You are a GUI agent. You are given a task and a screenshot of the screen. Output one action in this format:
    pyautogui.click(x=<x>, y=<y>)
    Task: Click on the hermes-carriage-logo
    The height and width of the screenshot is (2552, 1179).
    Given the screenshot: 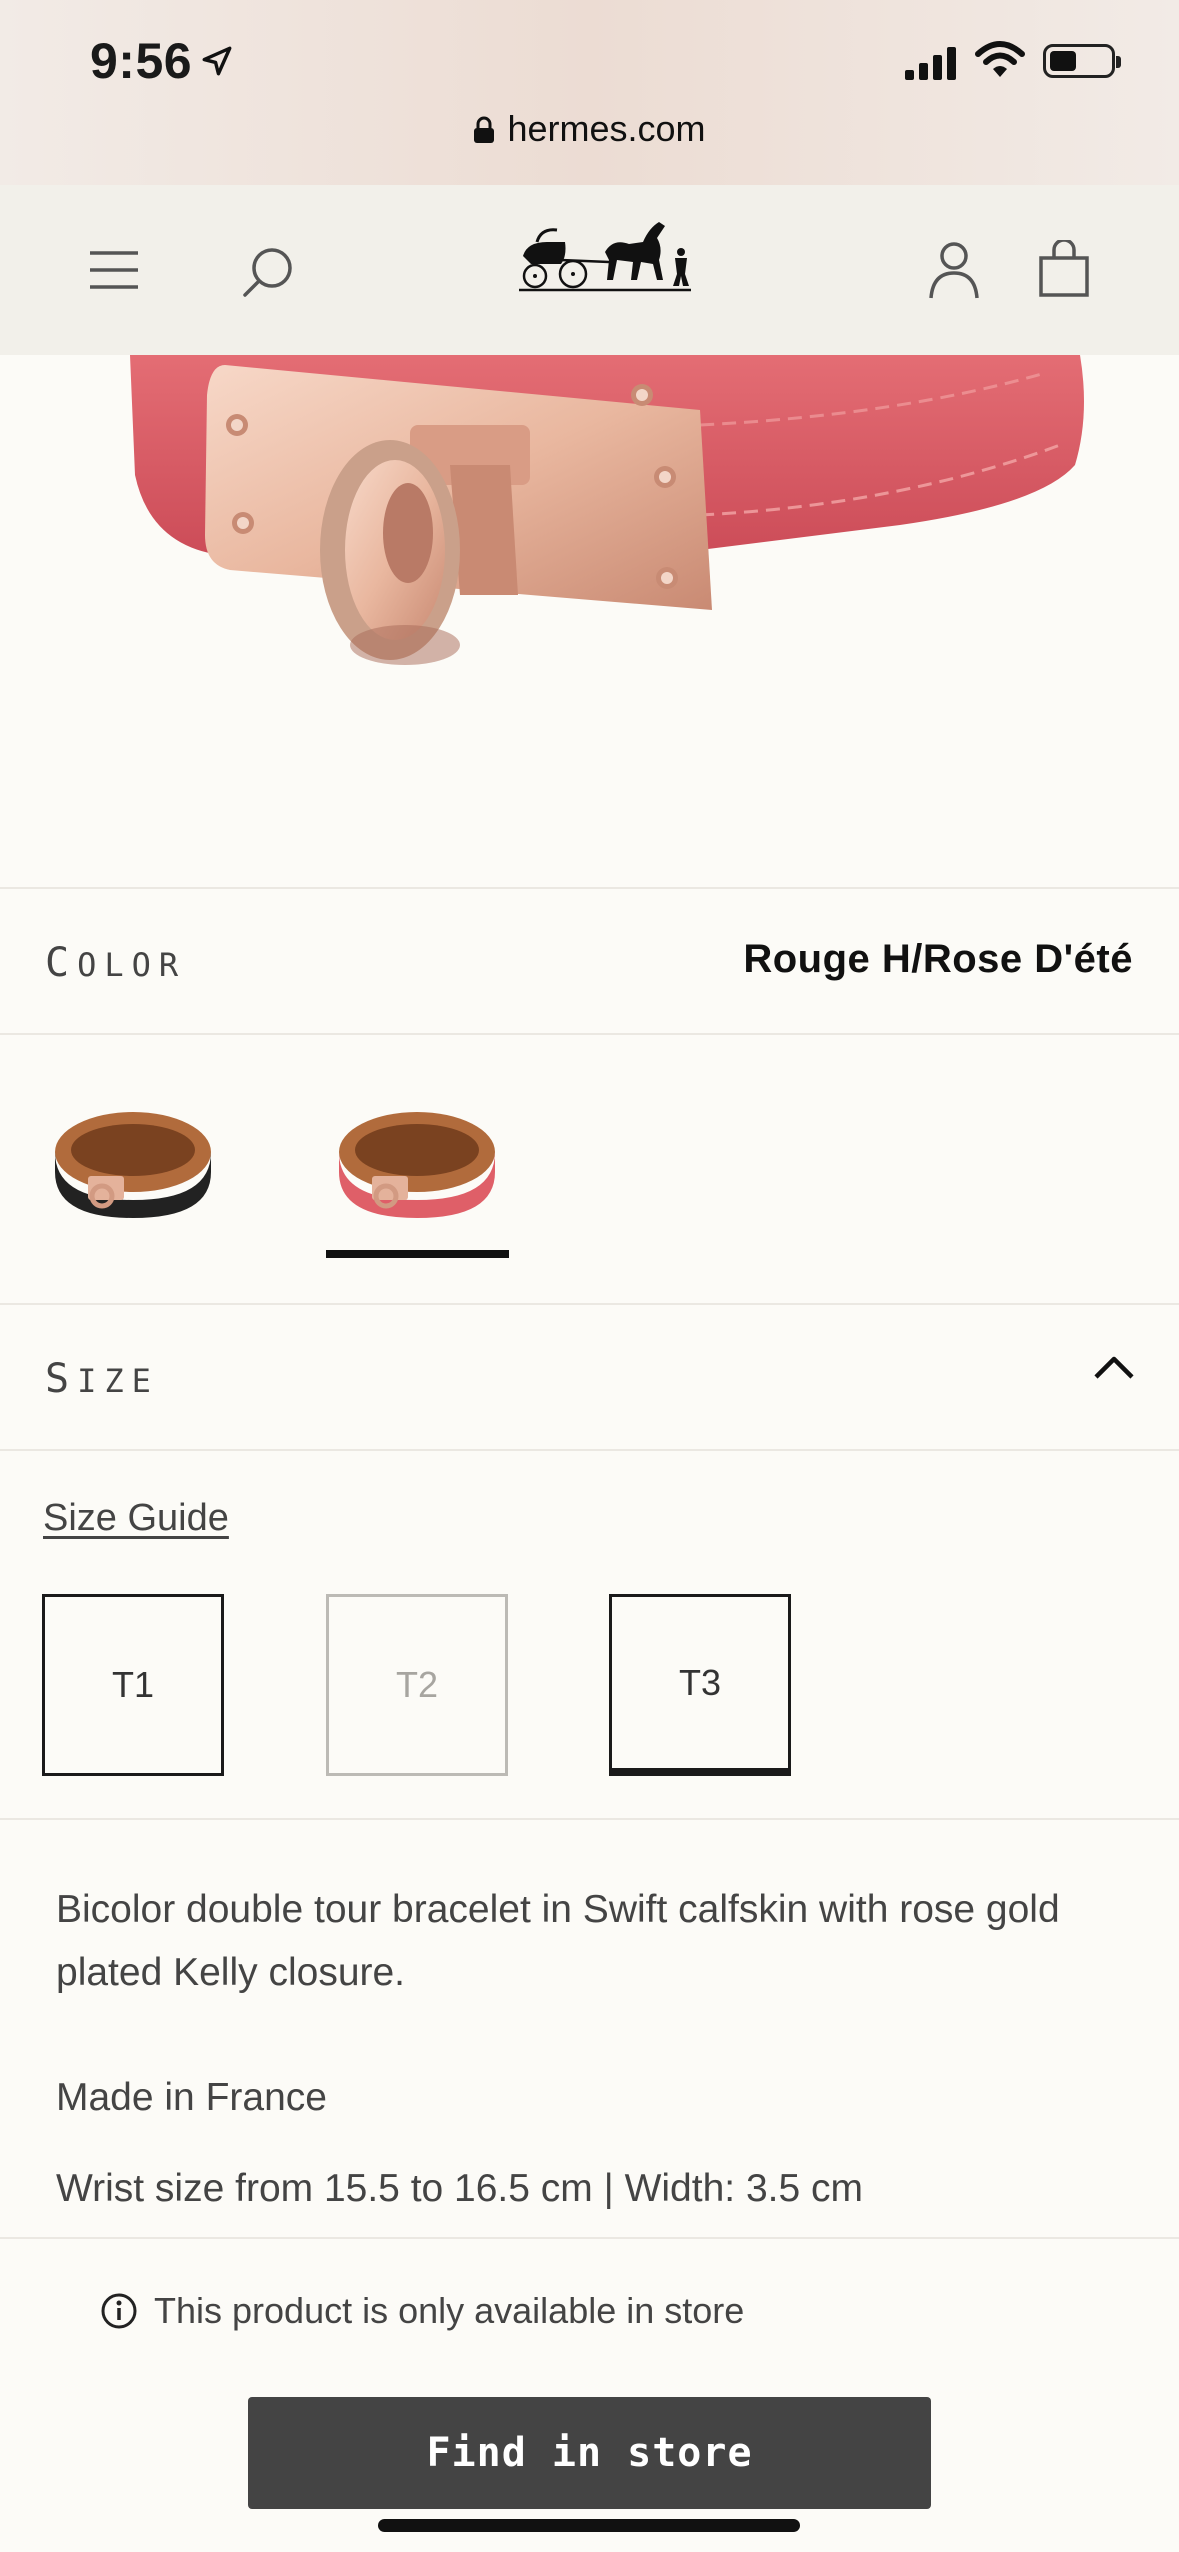 What is the action you would take?
    pyautogui.click(x=604, y=256)
    